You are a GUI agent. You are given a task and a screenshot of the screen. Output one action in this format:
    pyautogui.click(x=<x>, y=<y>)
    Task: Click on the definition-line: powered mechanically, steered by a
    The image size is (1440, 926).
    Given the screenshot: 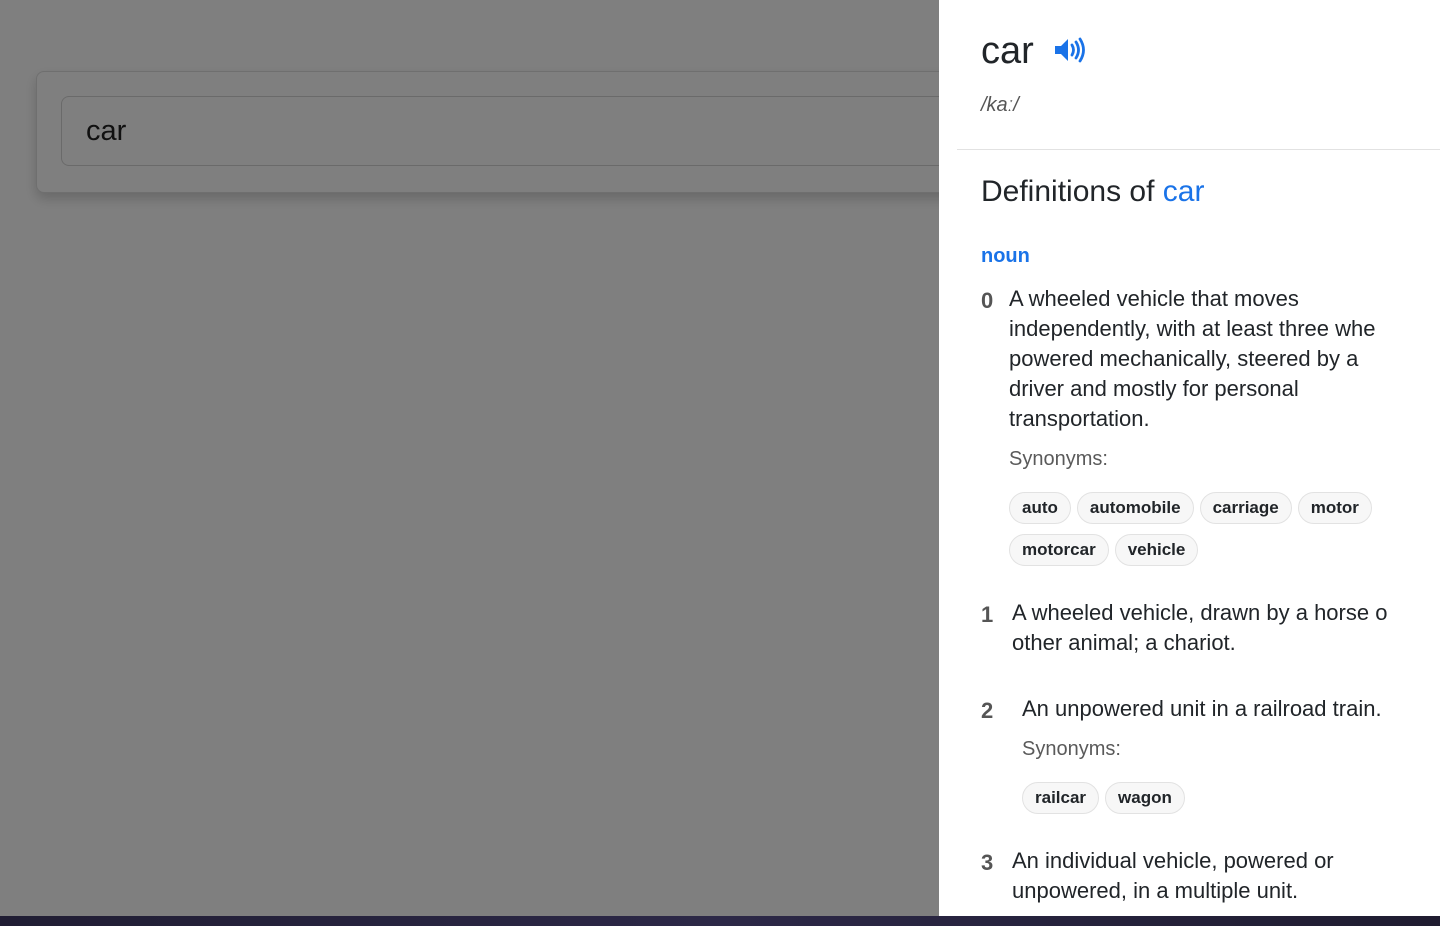 What is the action you would take?
    pyautogui.click(x=1184, y=358)
    